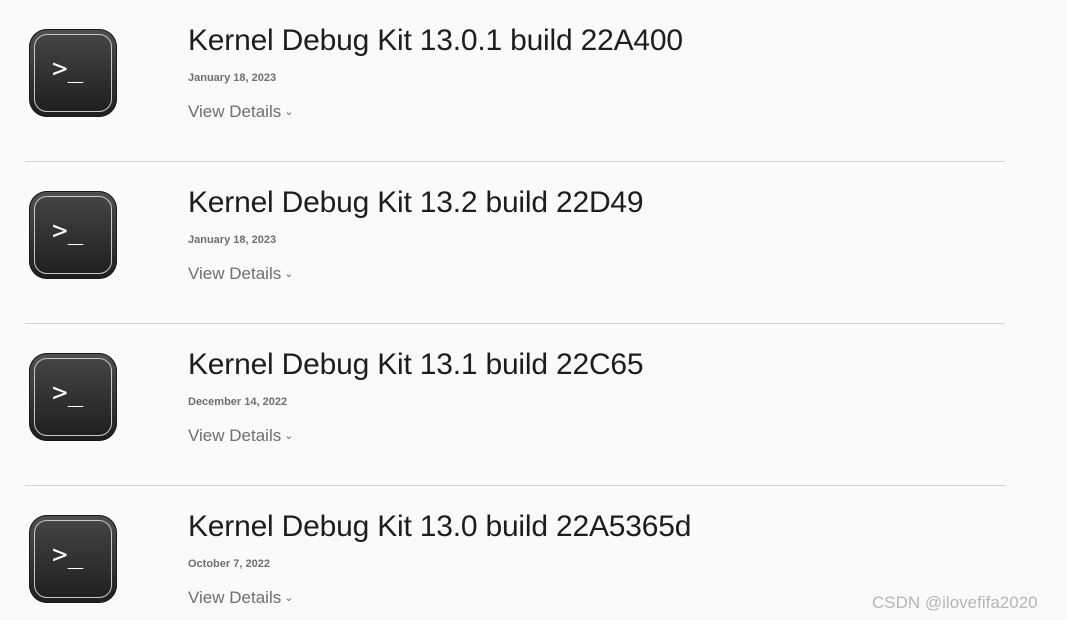 The height and width of the screenshot is (620, 1067). I want to click on item-title: Kernel Debug Kit 13.0.1 build 22A400, so click(435, 41).